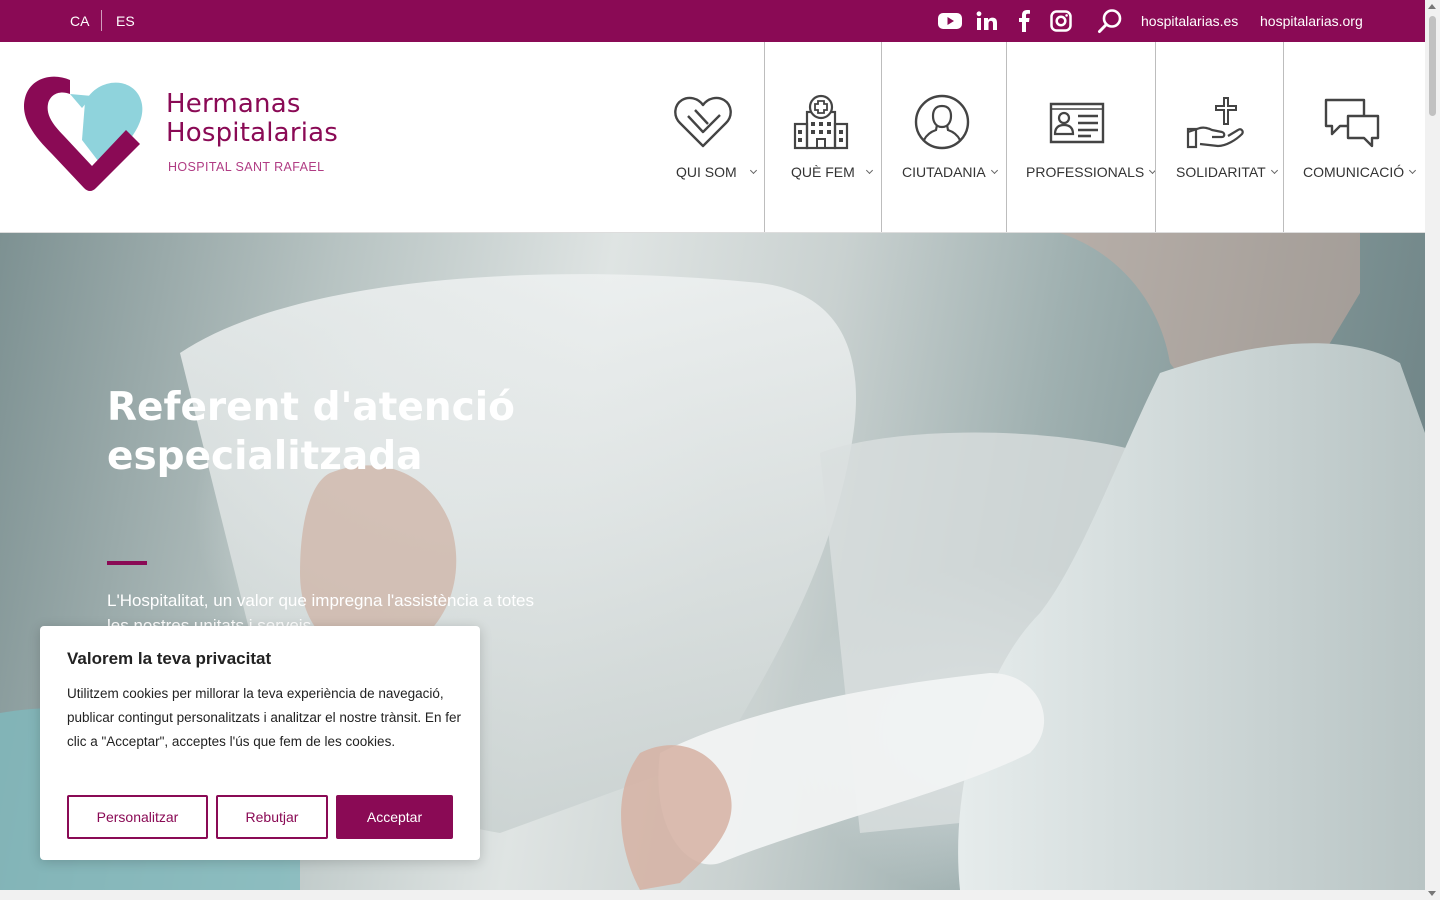 The height and width of the screenshot is (900, 1440). What do you see at coordinates (1110, 21) in the screenshot?
I see `search-icon` at bounding box center [1110, 21].